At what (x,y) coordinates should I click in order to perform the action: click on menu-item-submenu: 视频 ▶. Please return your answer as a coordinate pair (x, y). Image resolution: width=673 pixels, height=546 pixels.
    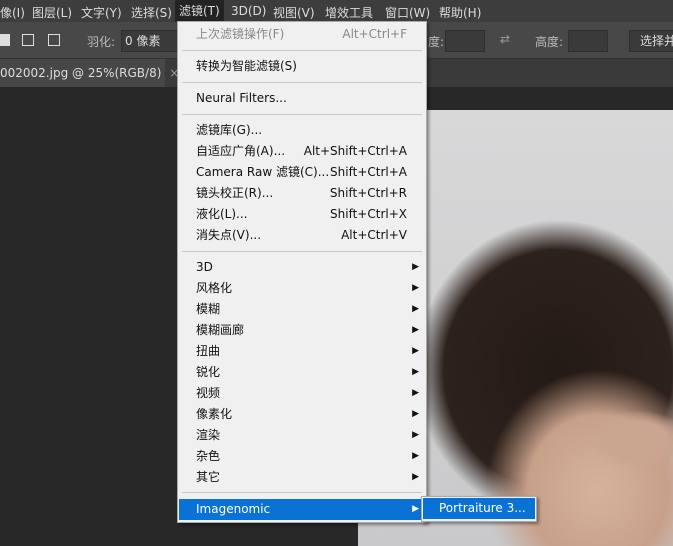
    Looking at the image, I should click on (302, 393).